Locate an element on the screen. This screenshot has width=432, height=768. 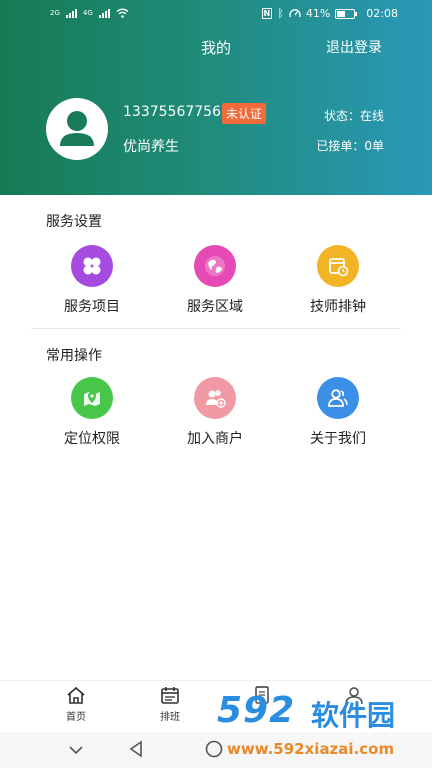
tab-profile is located at coordinates (354, 697).